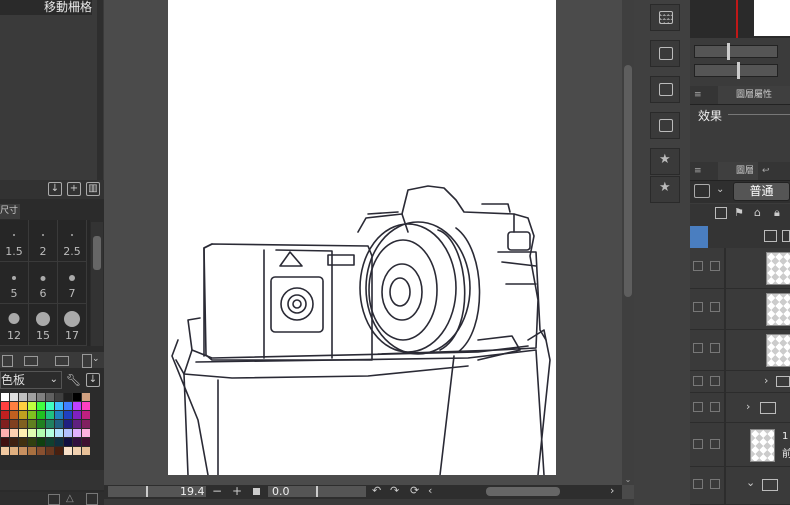 This screenshot has height=505, width=790. I want to click on tab-history-icon, so click(62, 361).